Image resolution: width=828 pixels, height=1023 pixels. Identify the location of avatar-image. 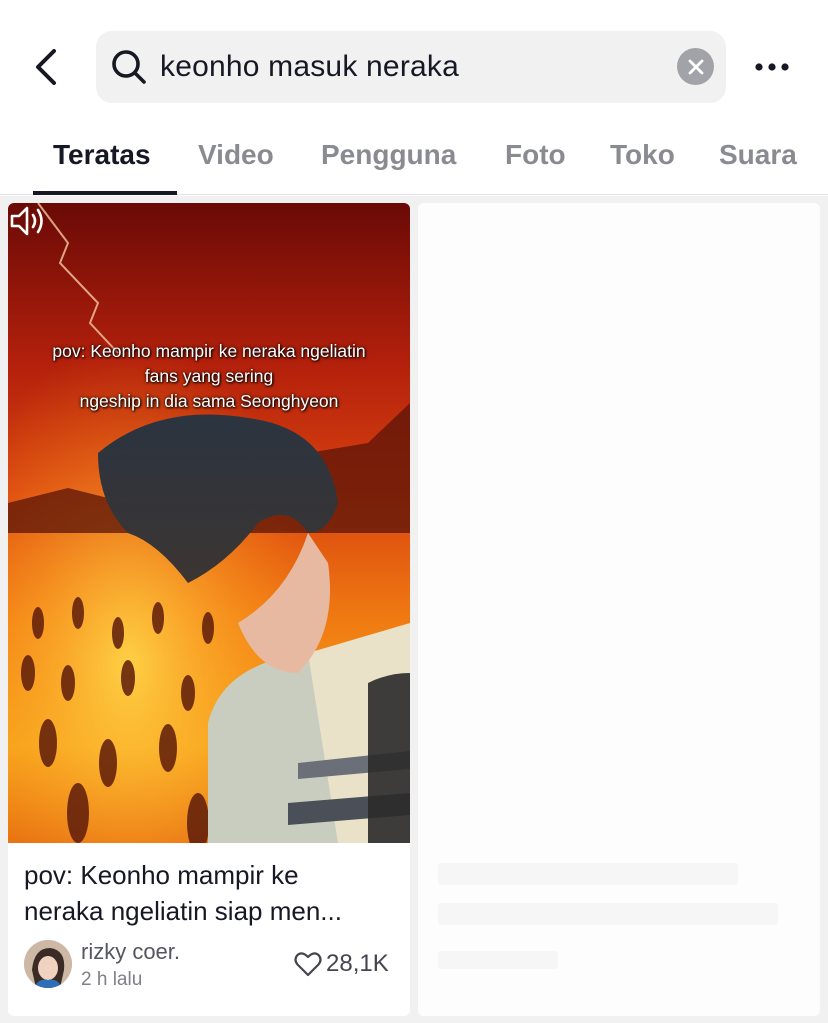
(48, 964).